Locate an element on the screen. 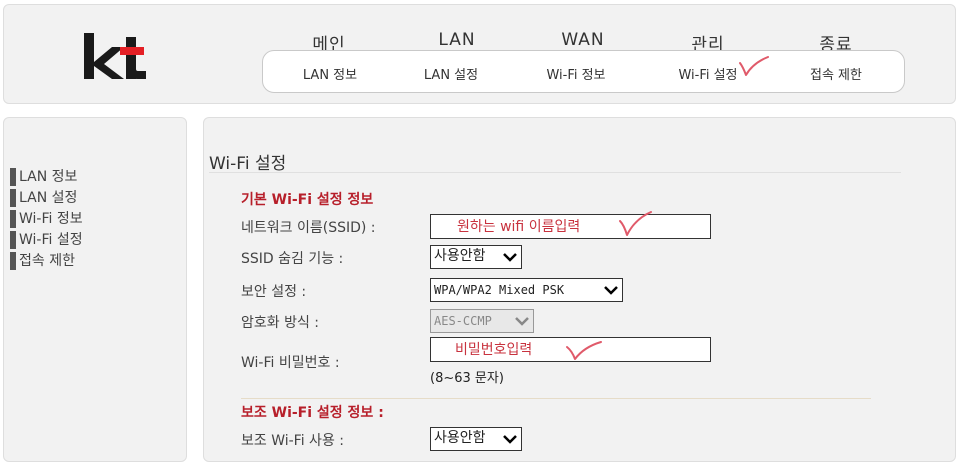  encryption-label: 암호화 방식 : is located at coordinates (280, 323).